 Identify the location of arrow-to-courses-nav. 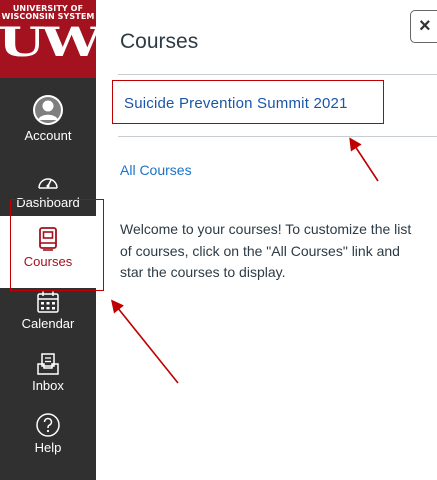
(144, 341).